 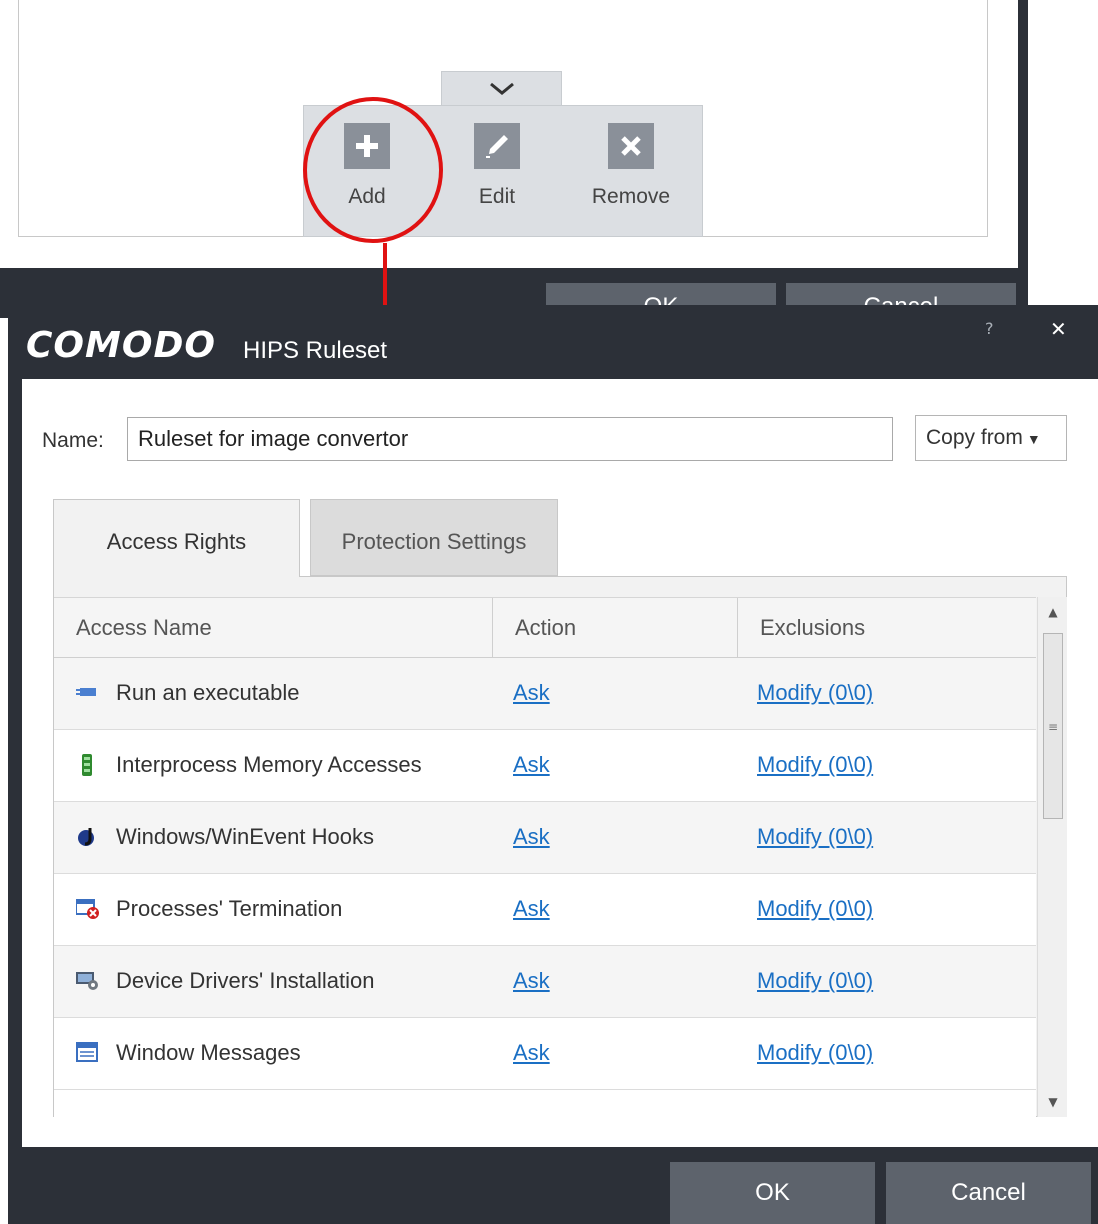 I want to click on access-name: Windows/WinEvent Hooks, so click(x=245, y=836).